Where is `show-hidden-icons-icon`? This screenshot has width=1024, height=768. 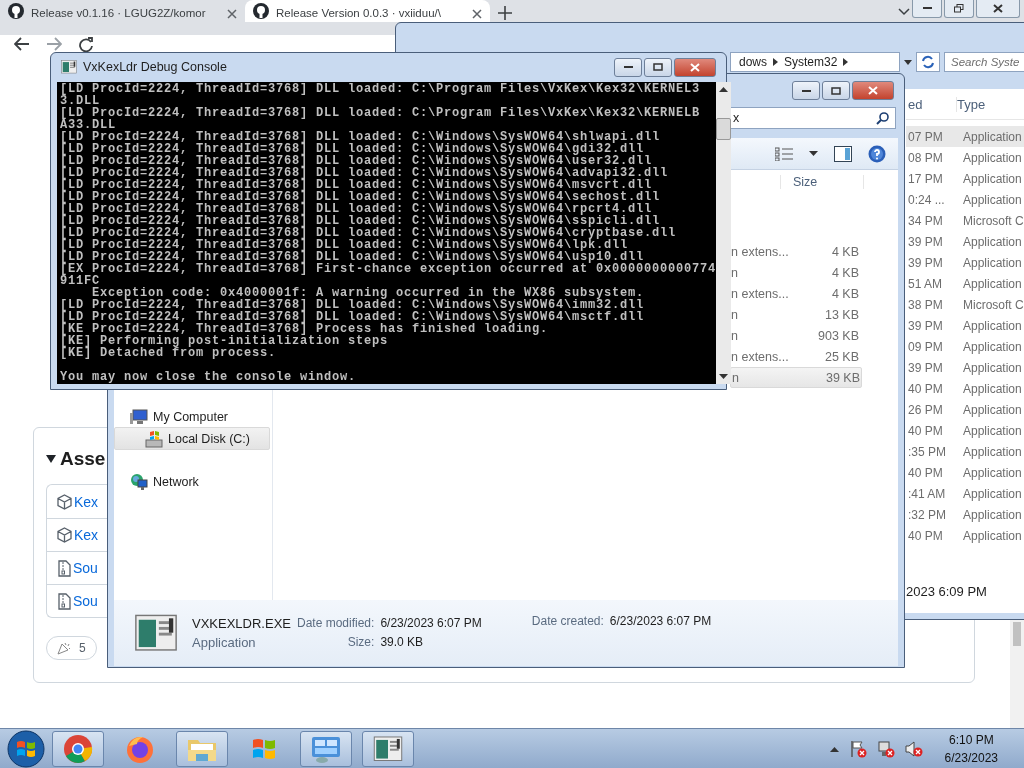 show-hidden-icons-icon is located at coordinates (834, 749).